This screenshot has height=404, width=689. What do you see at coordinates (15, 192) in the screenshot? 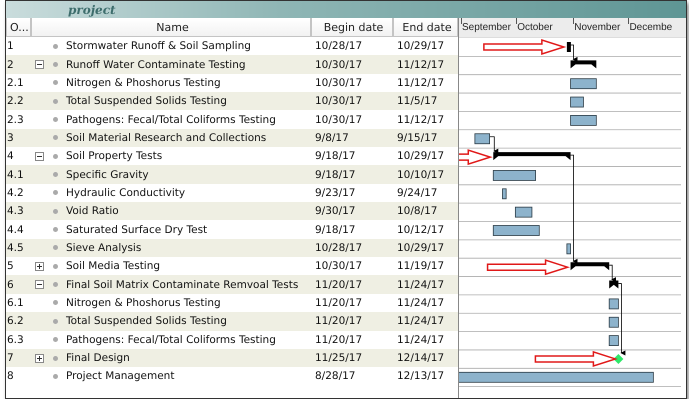
I see `row-number: 4.2` at bounding box center [15, 192].